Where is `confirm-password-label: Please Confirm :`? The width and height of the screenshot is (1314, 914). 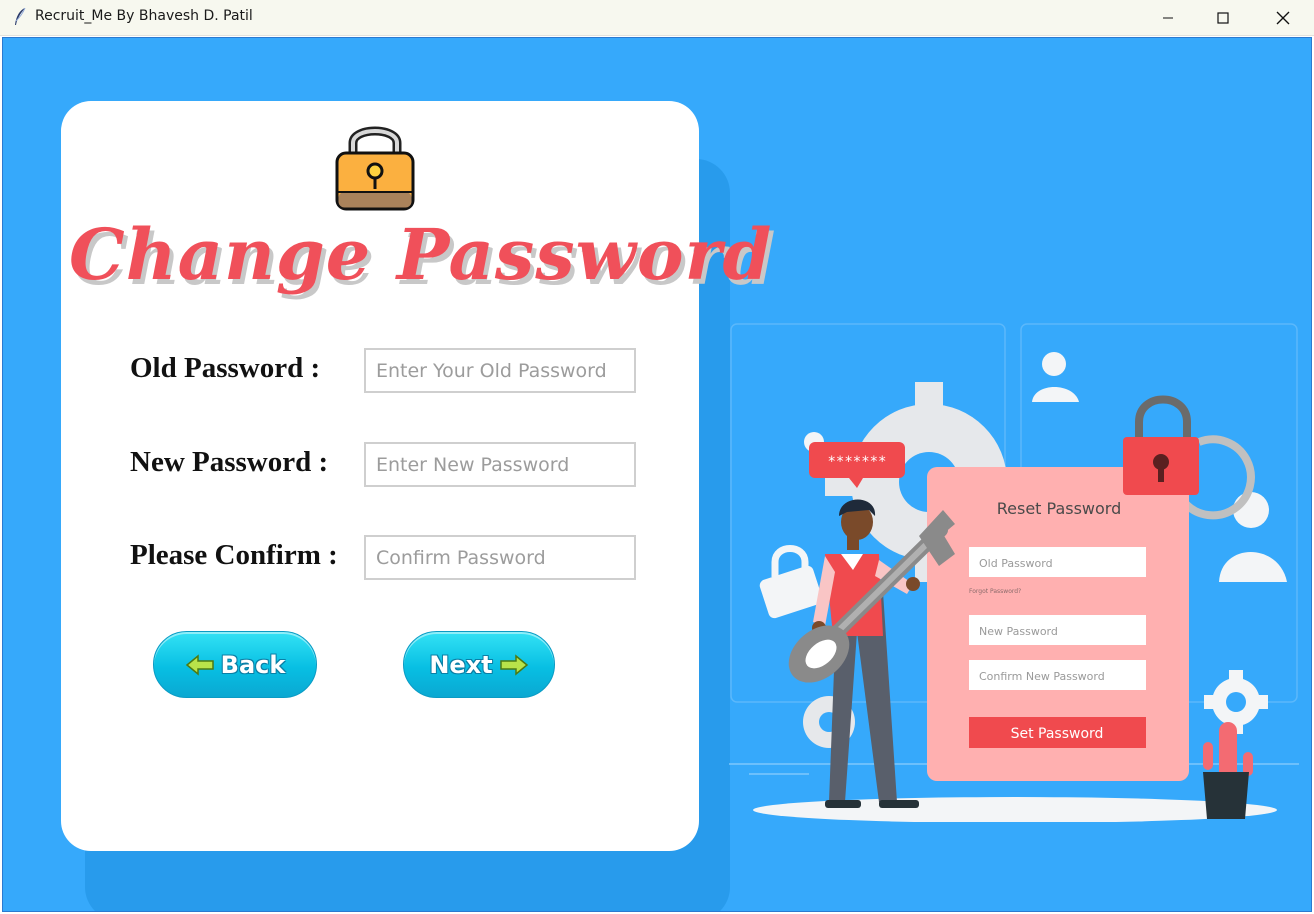
confirm-password-label: Please Confirm : is located at coordinates (234, 555).